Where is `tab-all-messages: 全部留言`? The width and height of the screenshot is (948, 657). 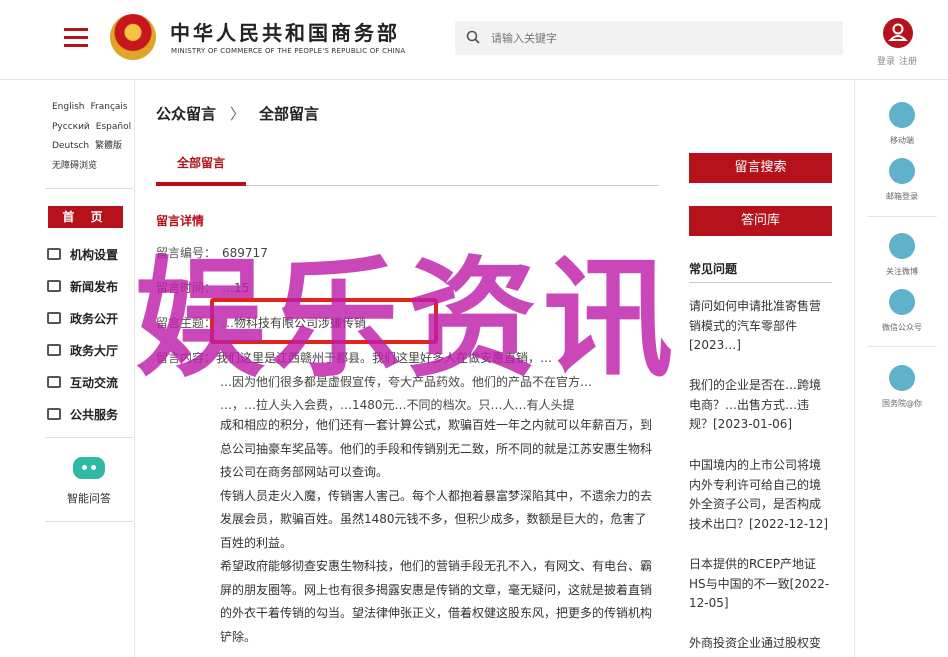
tab-all-messages: 全部留言 is located at coordinates (201, 168).